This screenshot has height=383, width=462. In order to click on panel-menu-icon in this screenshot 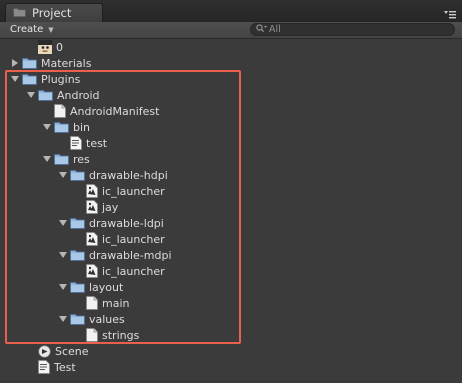, I will do `click(450, 14)`.